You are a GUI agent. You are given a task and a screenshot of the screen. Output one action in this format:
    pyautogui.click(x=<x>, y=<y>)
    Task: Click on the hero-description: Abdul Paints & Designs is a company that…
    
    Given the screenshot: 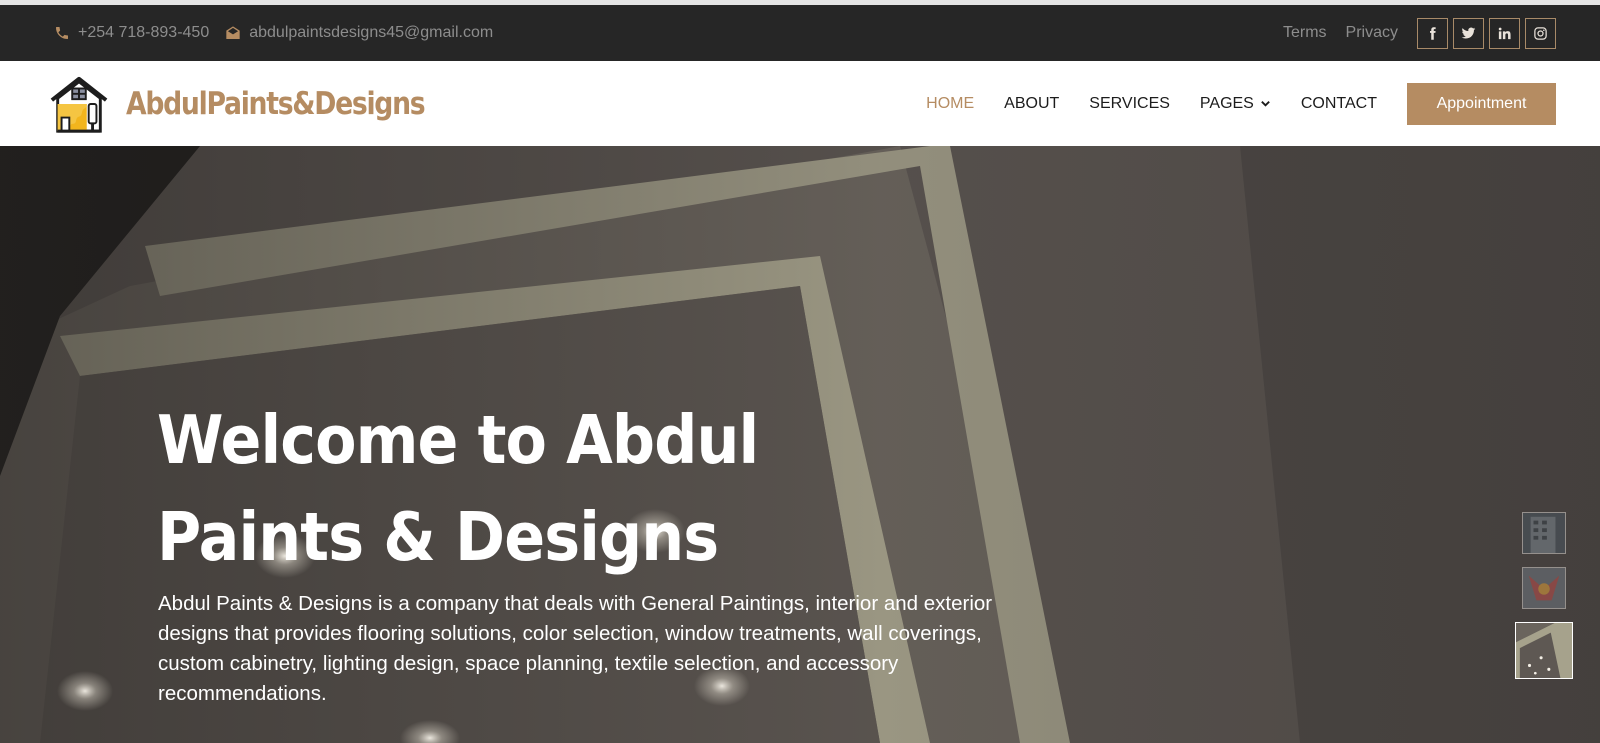 What is the action you would take?
    pyautogui.click(x=575, y=648)
    